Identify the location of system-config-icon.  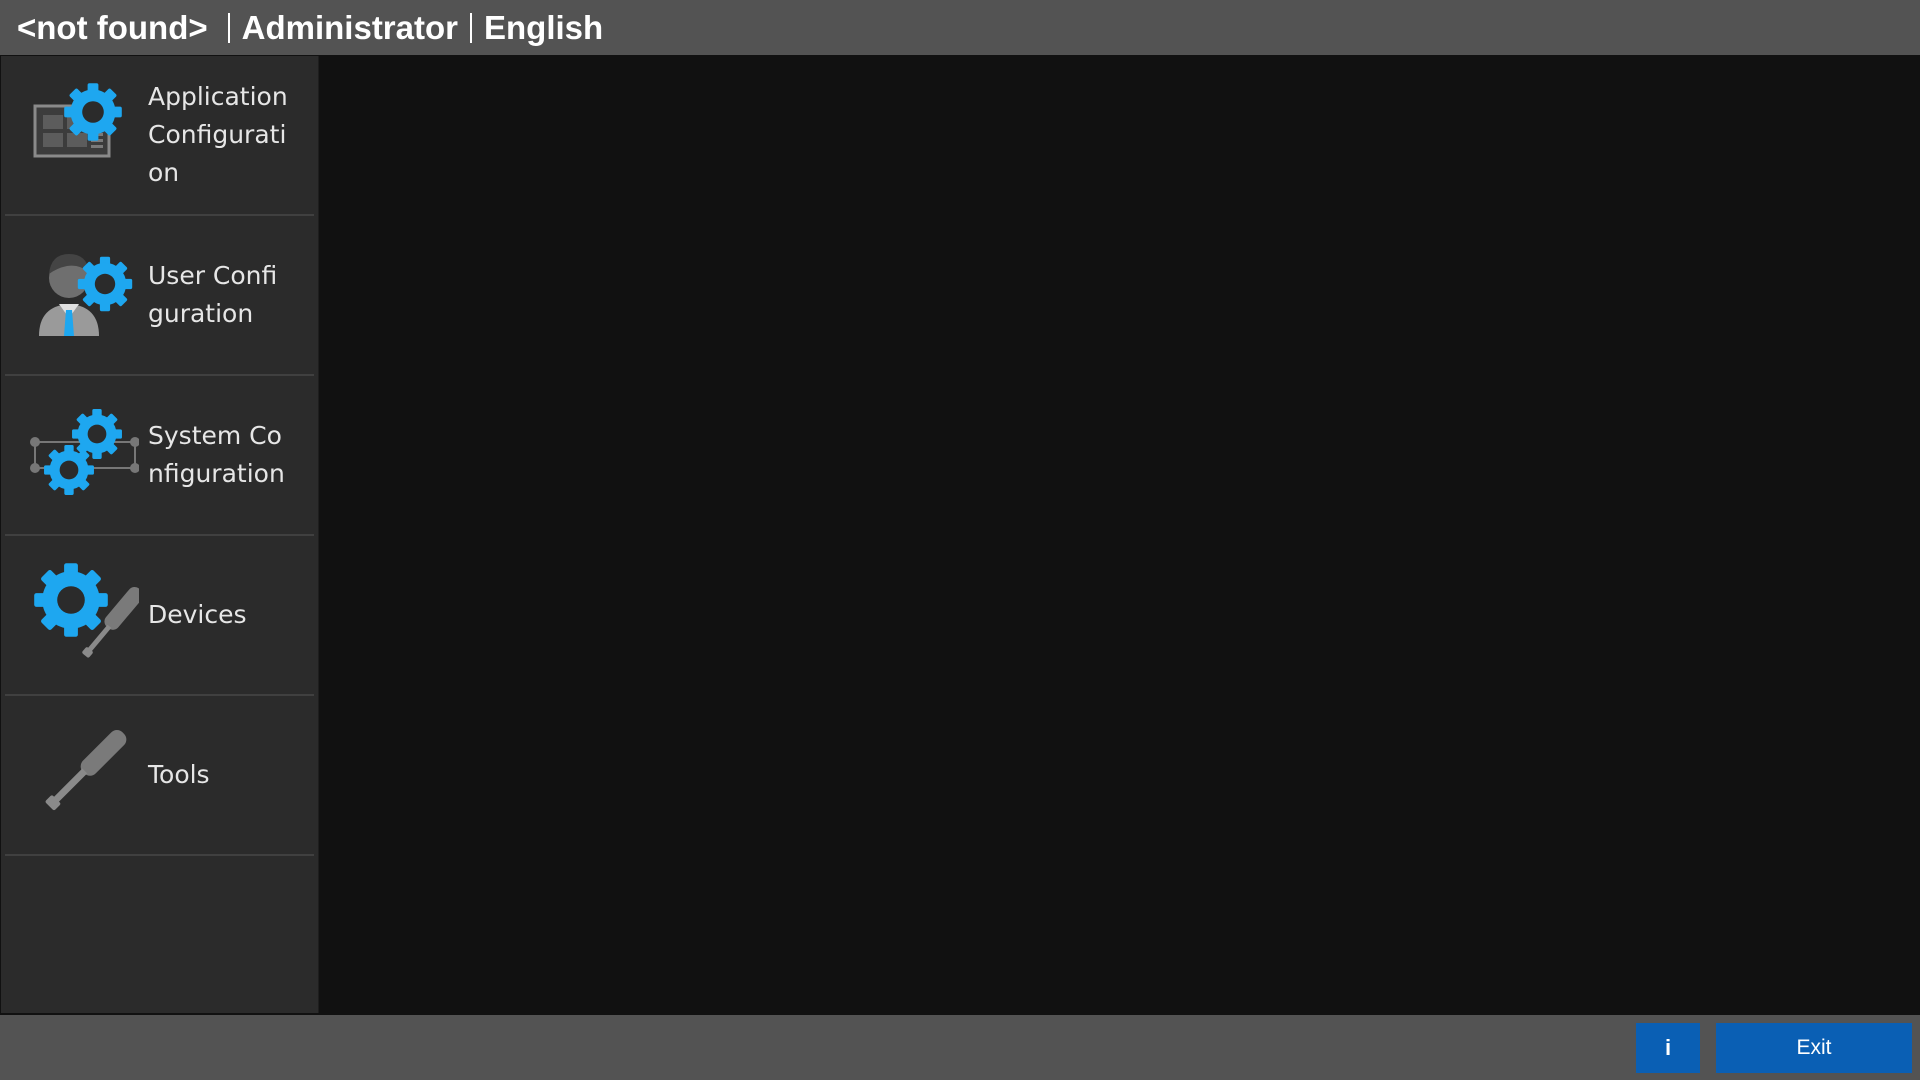
(83, 452).